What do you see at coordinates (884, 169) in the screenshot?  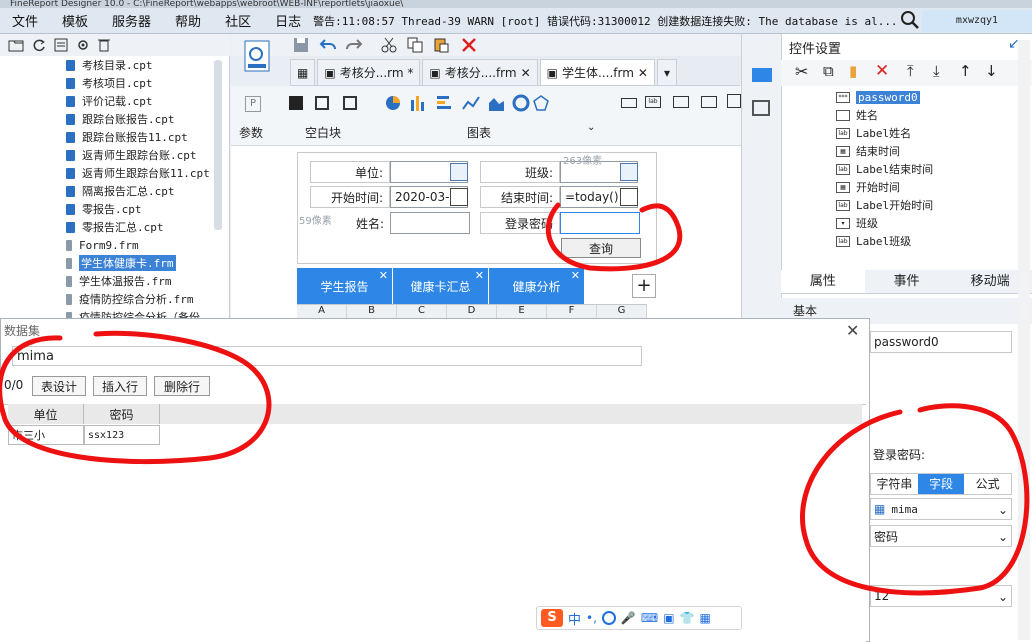 I see `control-item: lab Label结束时间` at bounding box center [884, 169].